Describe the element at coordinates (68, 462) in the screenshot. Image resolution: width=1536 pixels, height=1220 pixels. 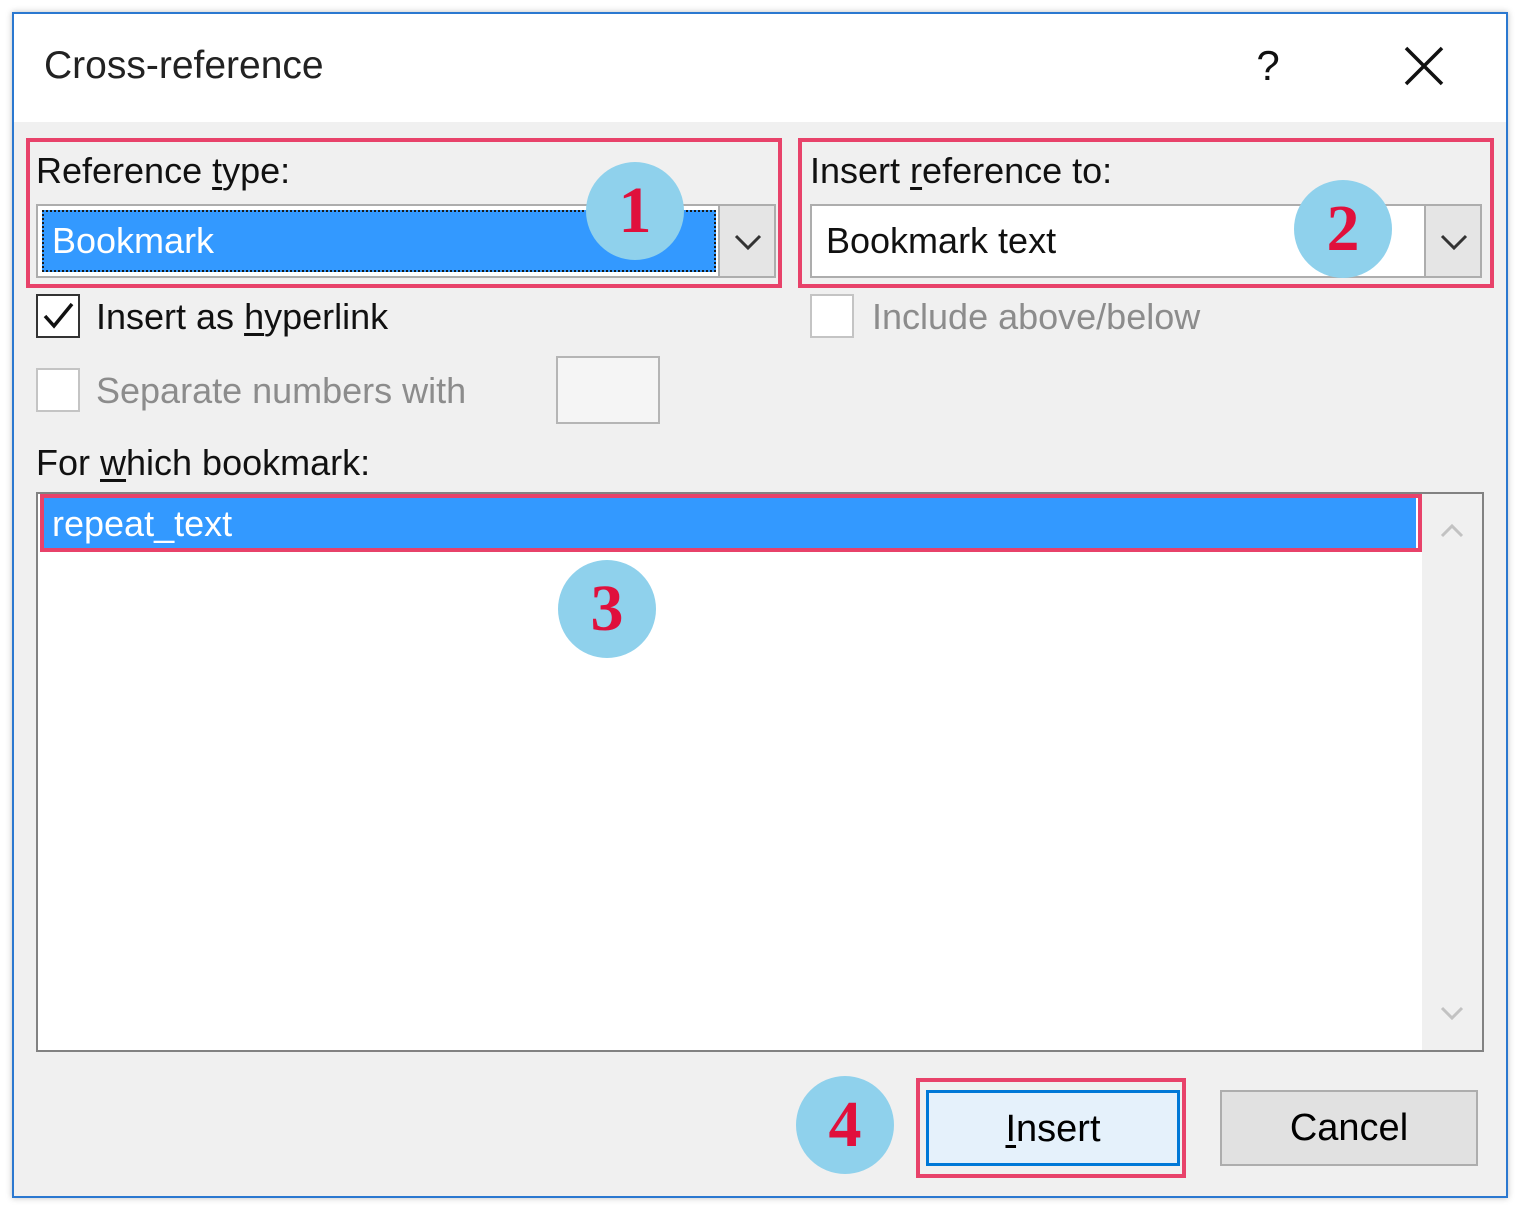
I see `label-part: For` at that location.